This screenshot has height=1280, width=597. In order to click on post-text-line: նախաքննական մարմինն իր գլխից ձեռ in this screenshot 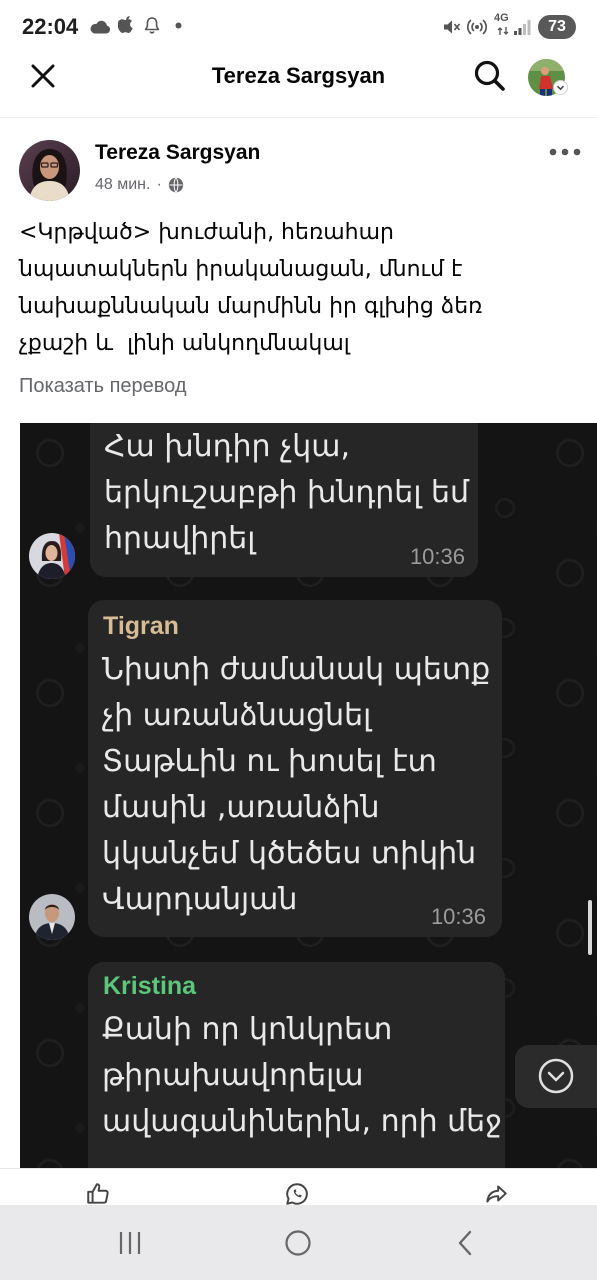, I will do `click(251, 306)`.